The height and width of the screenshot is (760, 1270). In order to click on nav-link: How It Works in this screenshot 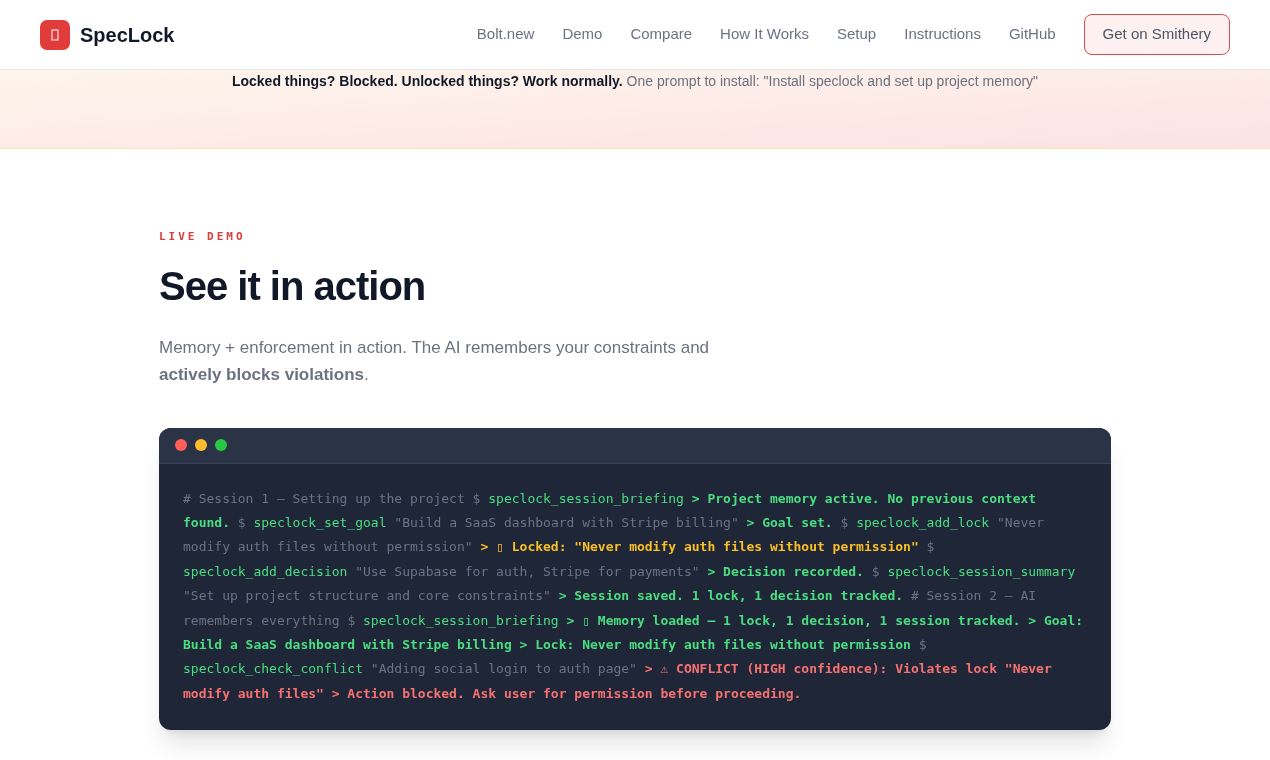, I will do `click(764, 34)`.